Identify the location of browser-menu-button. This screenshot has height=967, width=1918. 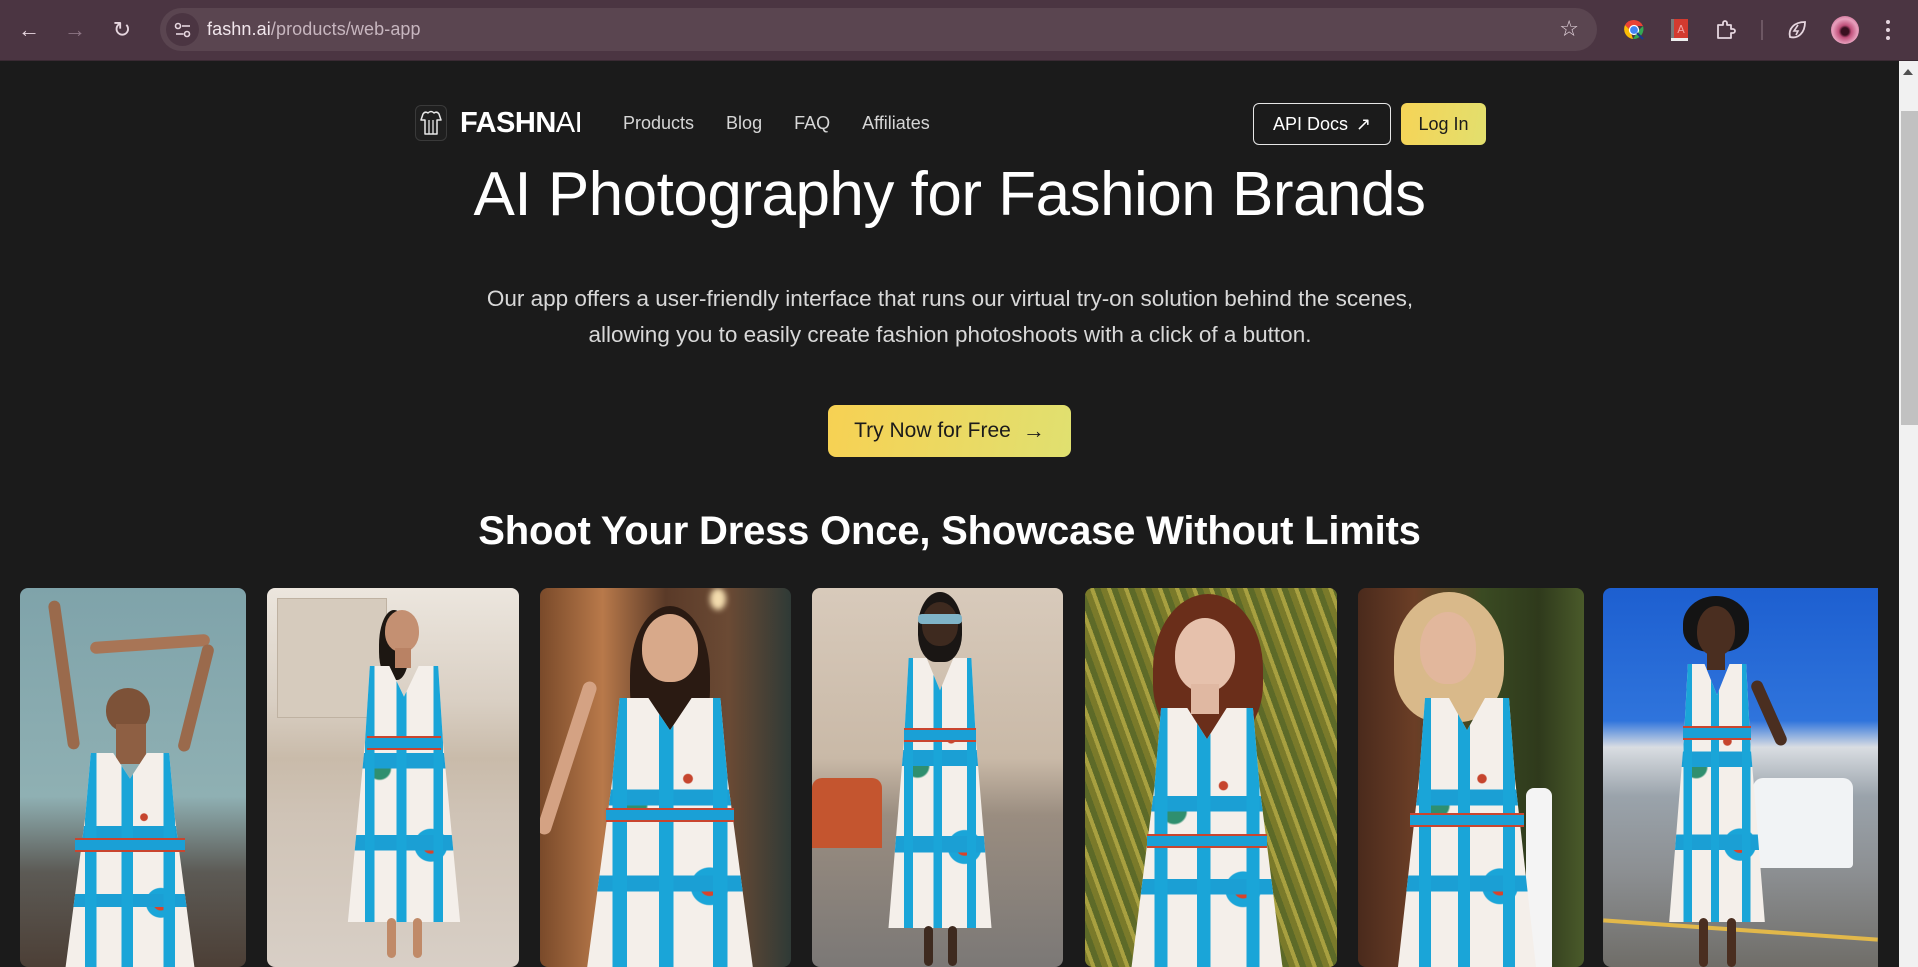
(1888, 30).